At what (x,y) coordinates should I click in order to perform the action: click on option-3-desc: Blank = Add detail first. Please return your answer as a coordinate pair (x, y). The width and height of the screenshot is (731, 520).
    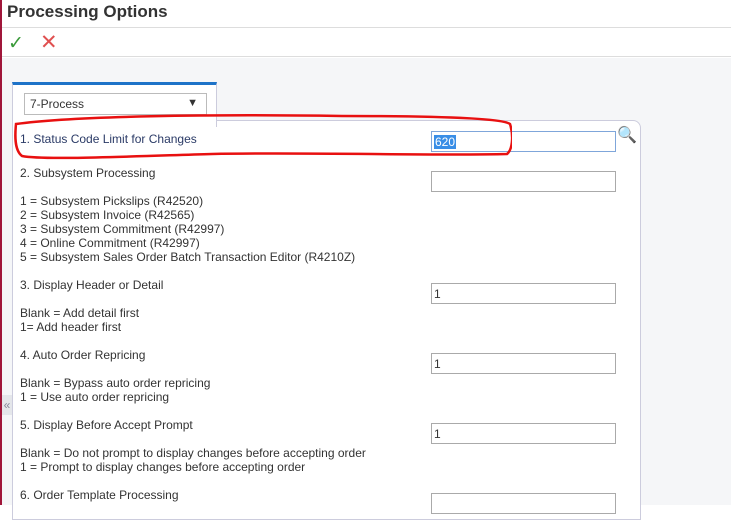
    Looking at the image, I should click on (80, 313).